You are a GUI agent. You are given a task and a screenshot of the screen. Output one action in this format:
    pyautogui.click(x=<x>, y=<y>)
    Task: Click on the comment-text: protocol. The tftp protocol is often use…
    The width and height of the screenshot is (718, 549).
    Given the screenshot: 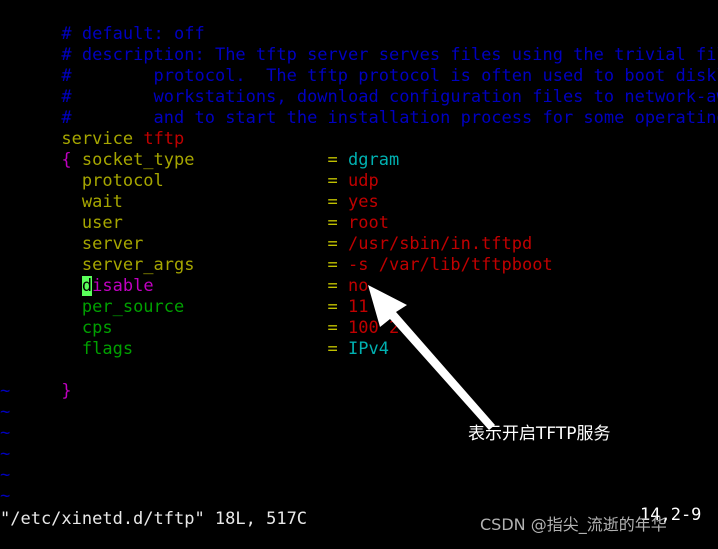 What is the action you would take?
    pyautogui.click(x=394, y=76)
    